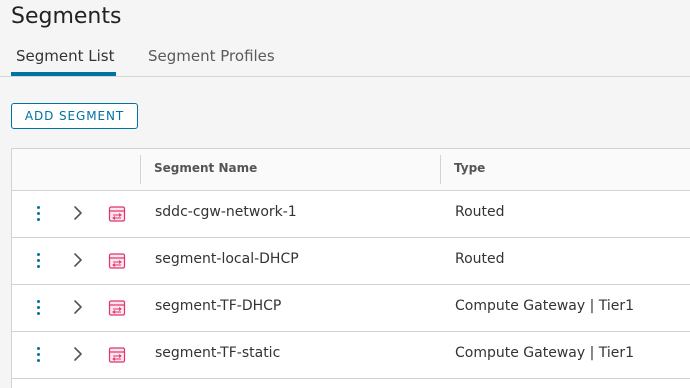 The image size is (690, 388). What do you see at coordinates (217, 353) in the screenshot?
I see `segment-name-link: segment-TF-static` at bounding box center [217, 353].